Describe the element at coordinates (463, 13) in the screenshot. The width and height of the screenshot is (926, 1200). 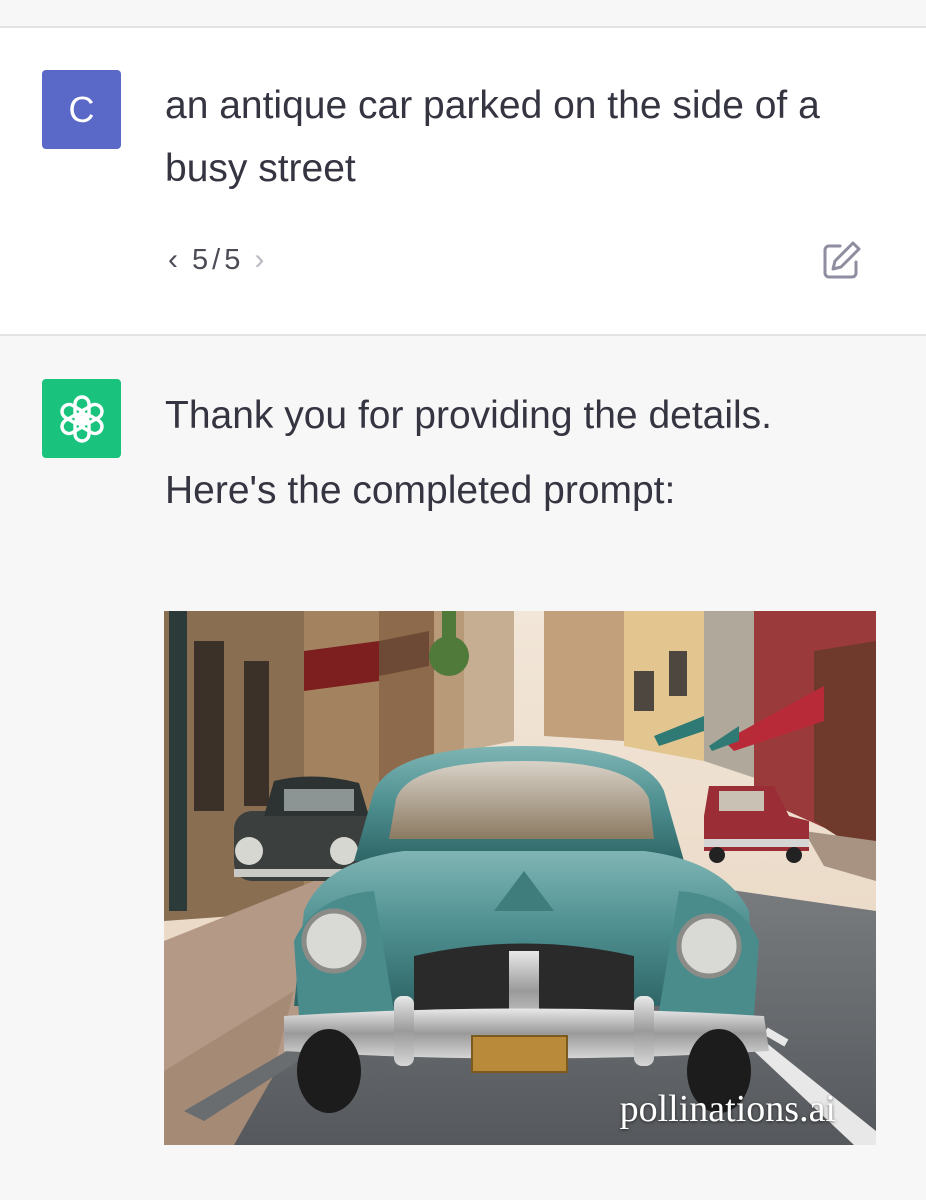
I see `top-strip` at that location.